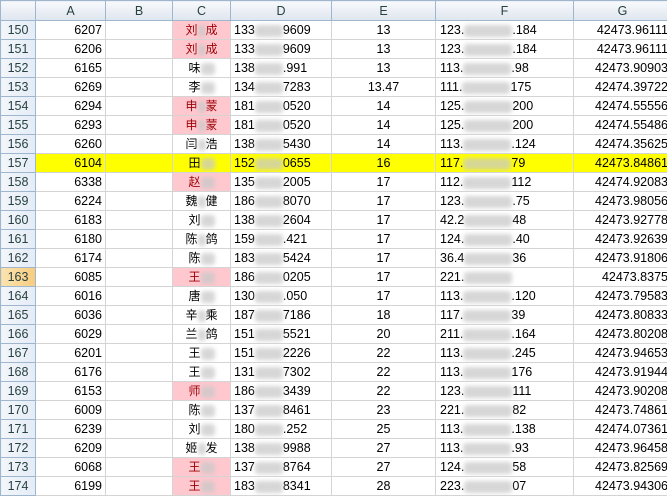 Image resolution: width=667 pixels, height=501 pixels. I want to click on cell-e: 25, so click(383, 429).